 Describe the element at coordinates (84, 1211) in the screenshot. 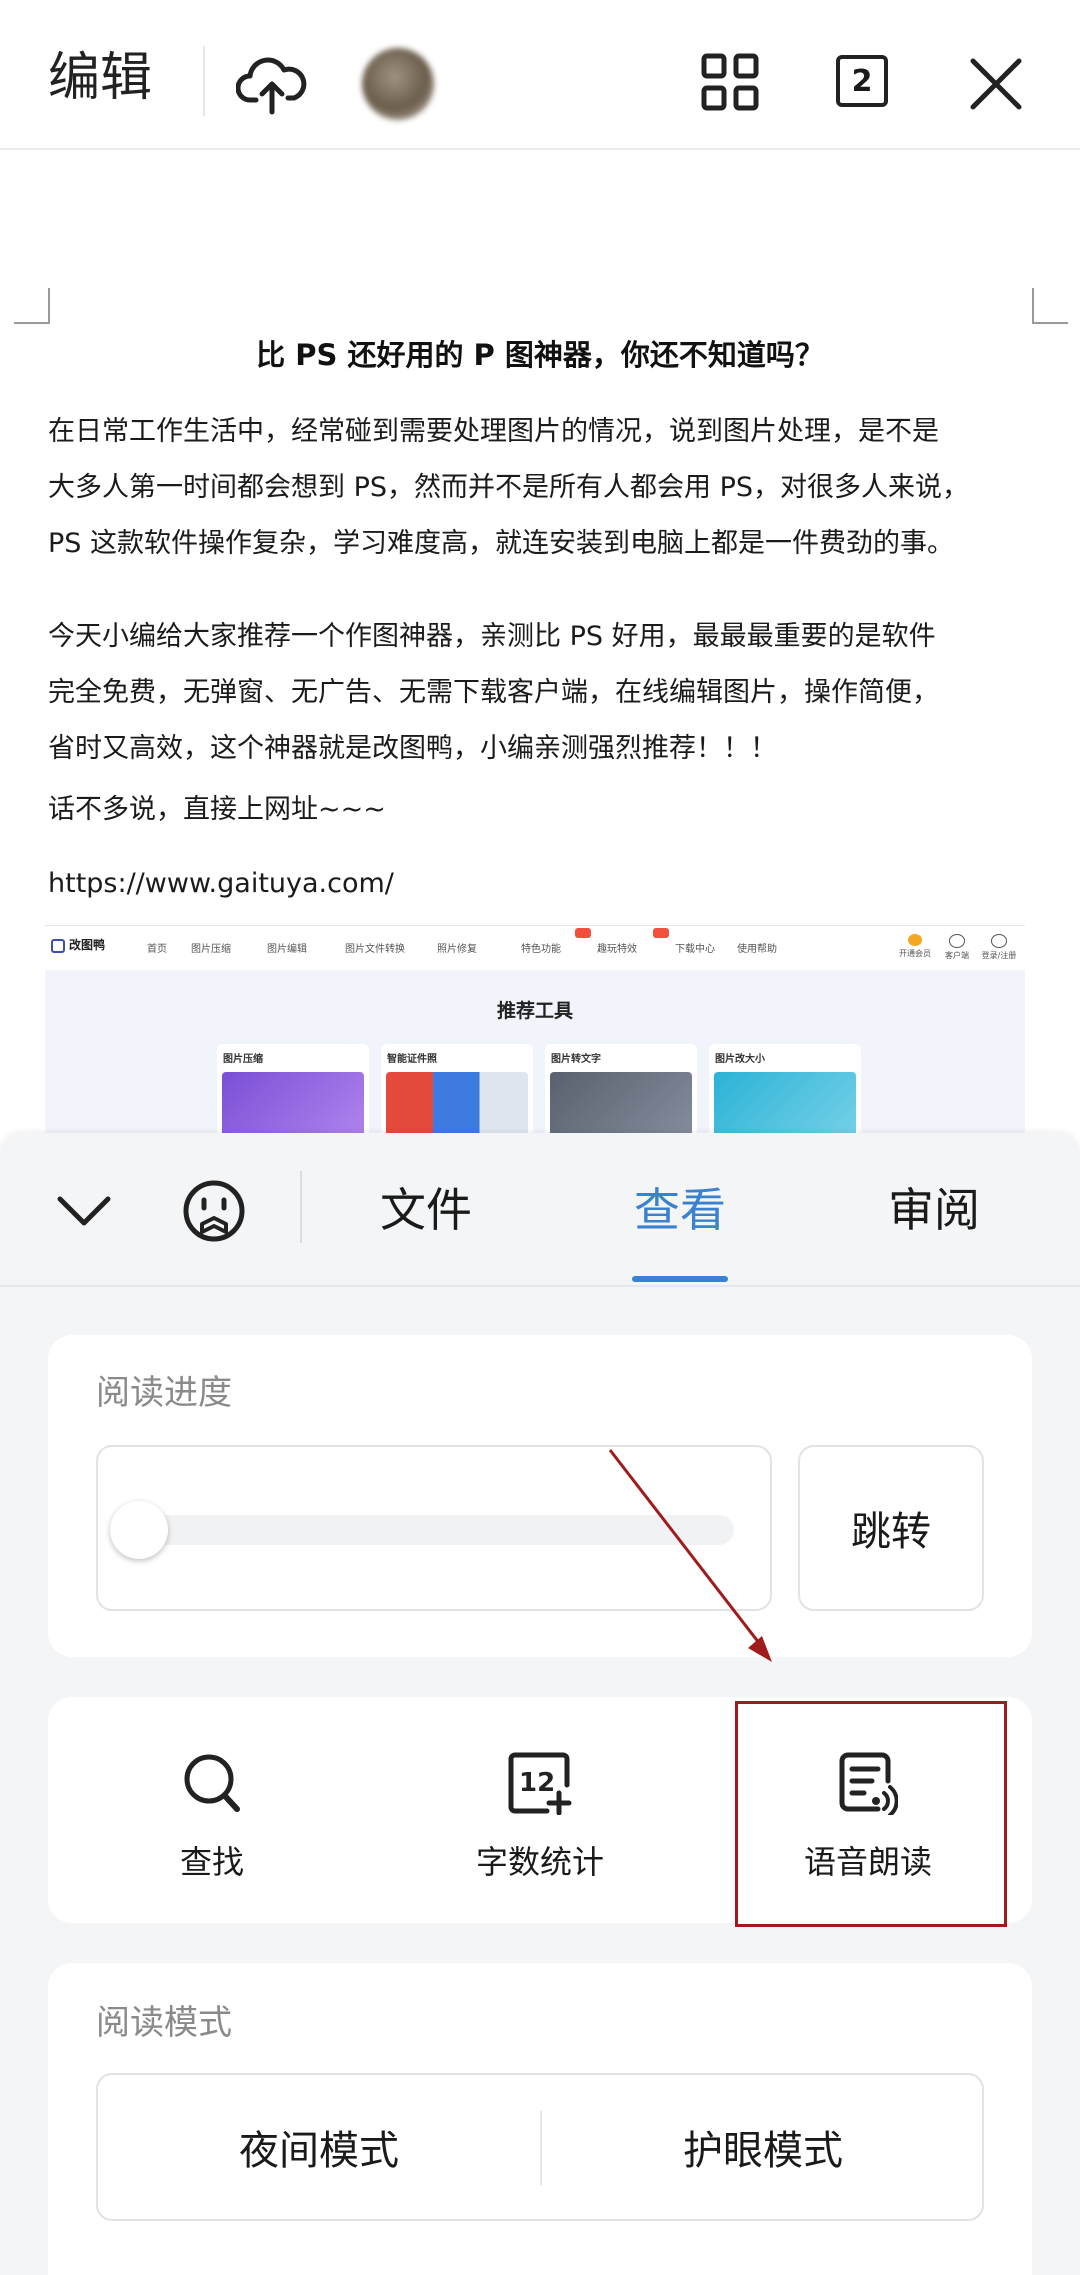

I see `chevron-down-icon` at that location.